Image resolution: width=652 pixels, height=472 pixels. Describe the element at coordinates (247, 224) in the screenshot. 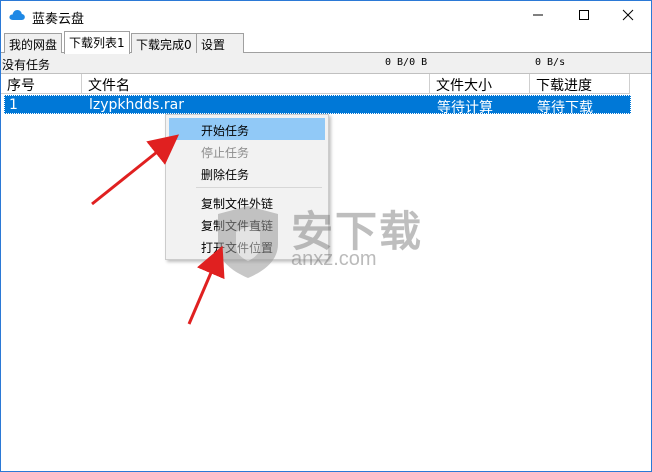

I see `menu-item-copy-direct-link: 复制文件直链` at that location.